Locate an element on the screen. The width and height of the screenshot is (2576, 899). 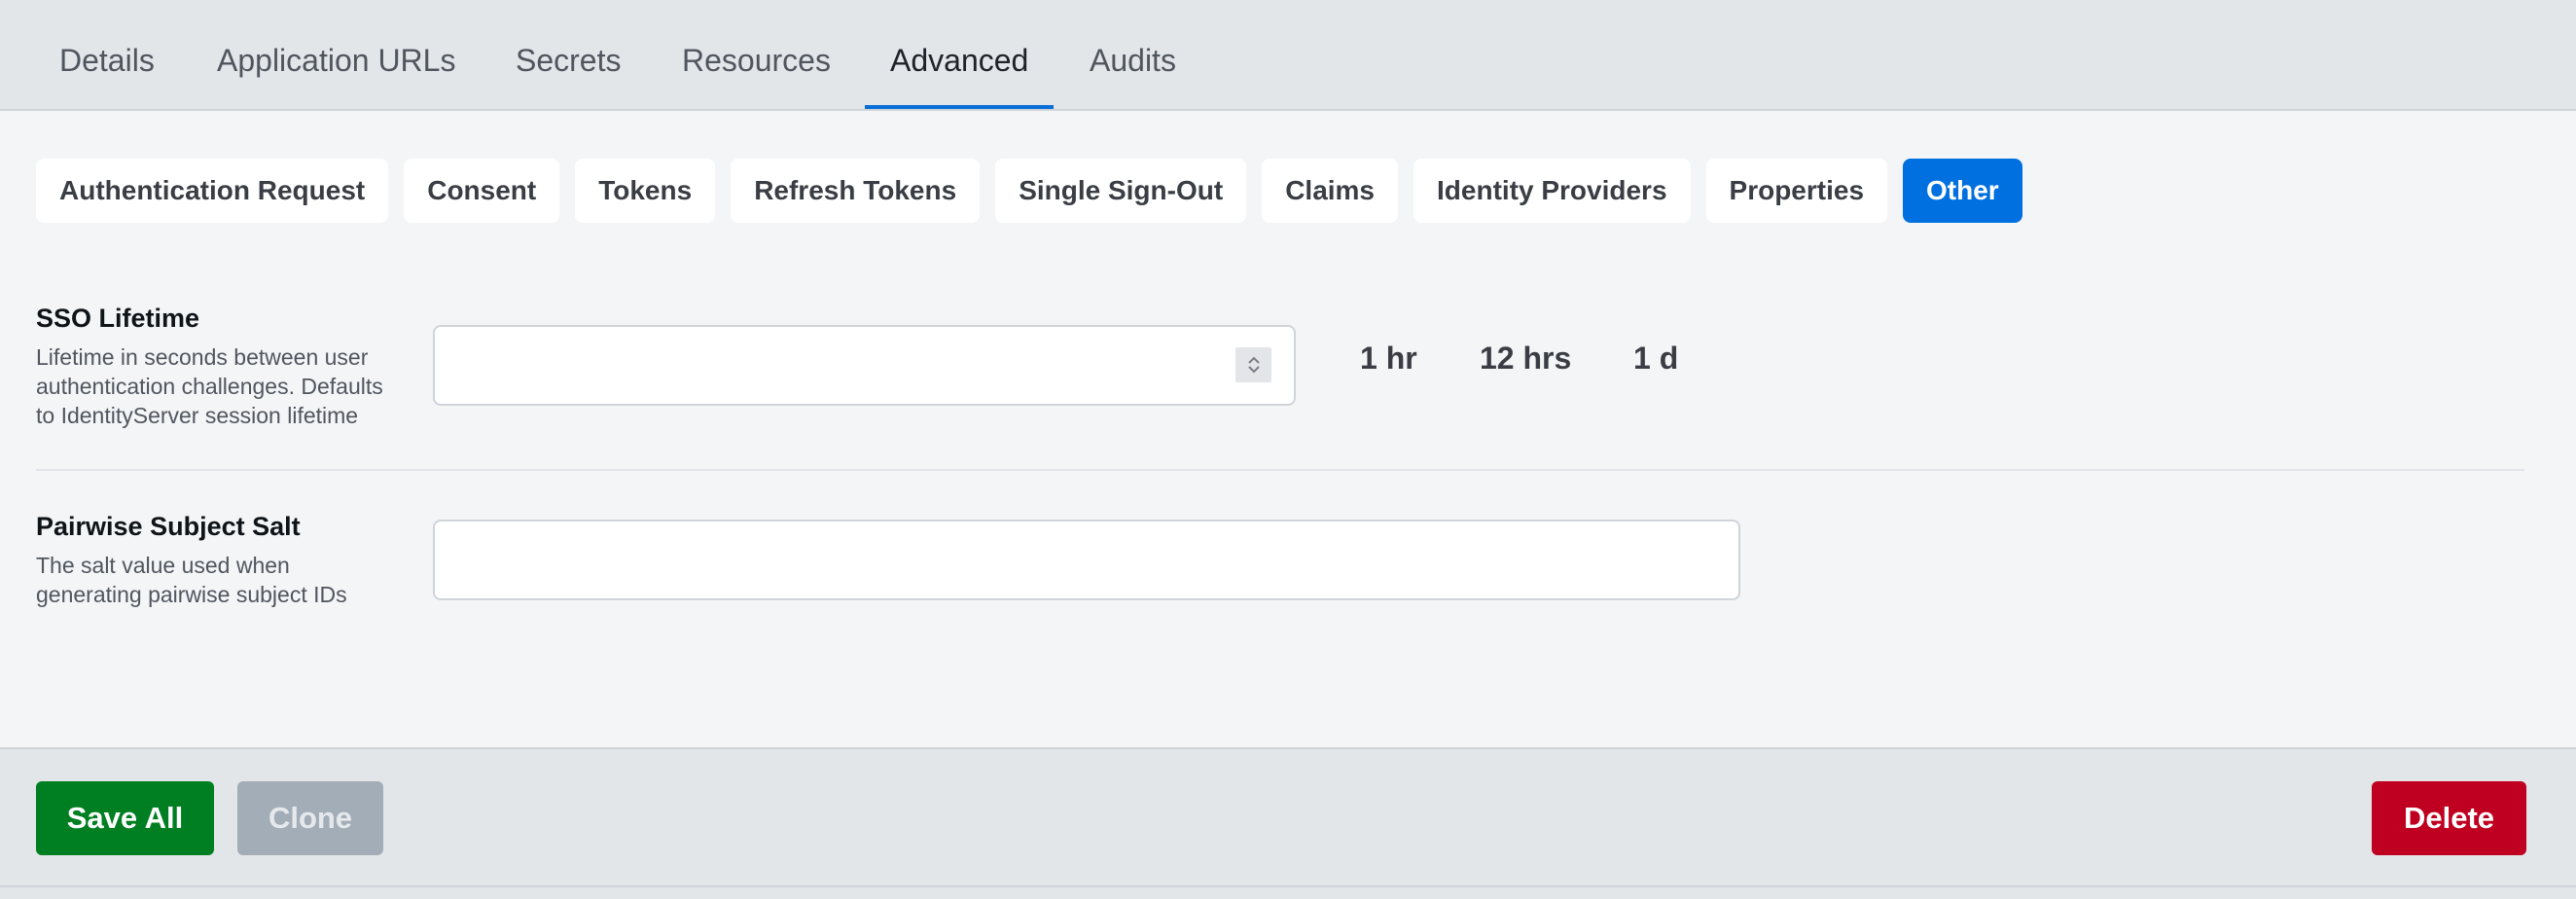
clone-button: Clone is located at coordinates (310, 818).